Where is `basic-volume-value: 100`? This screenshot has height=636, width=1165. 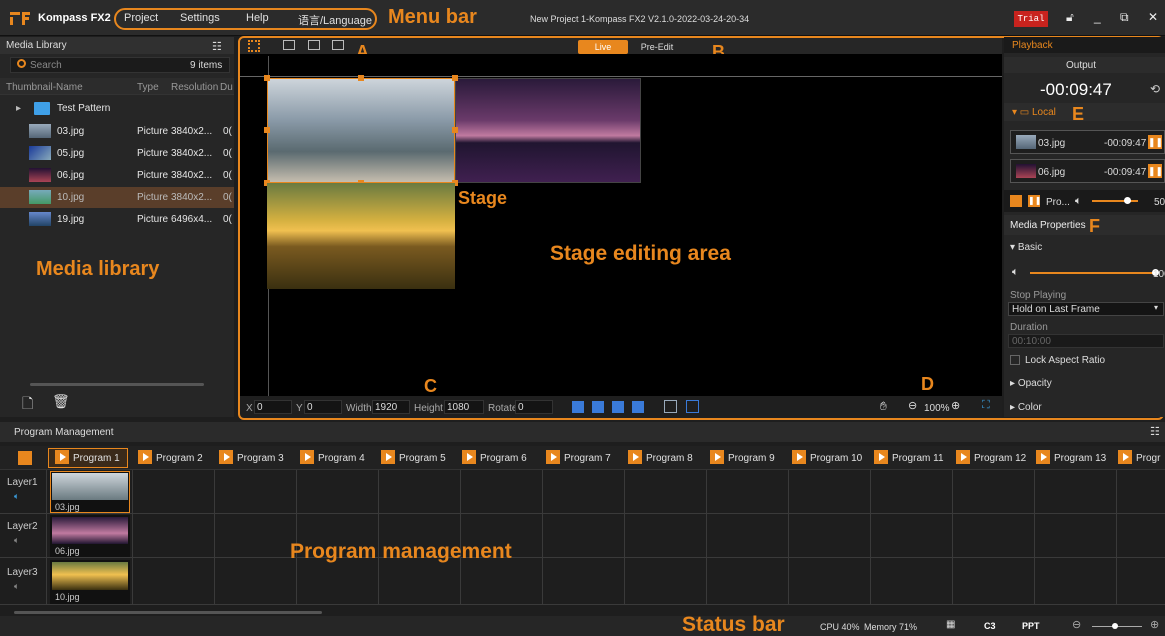
basic-volume-value: 100 is located at coordinates (1159, 274).